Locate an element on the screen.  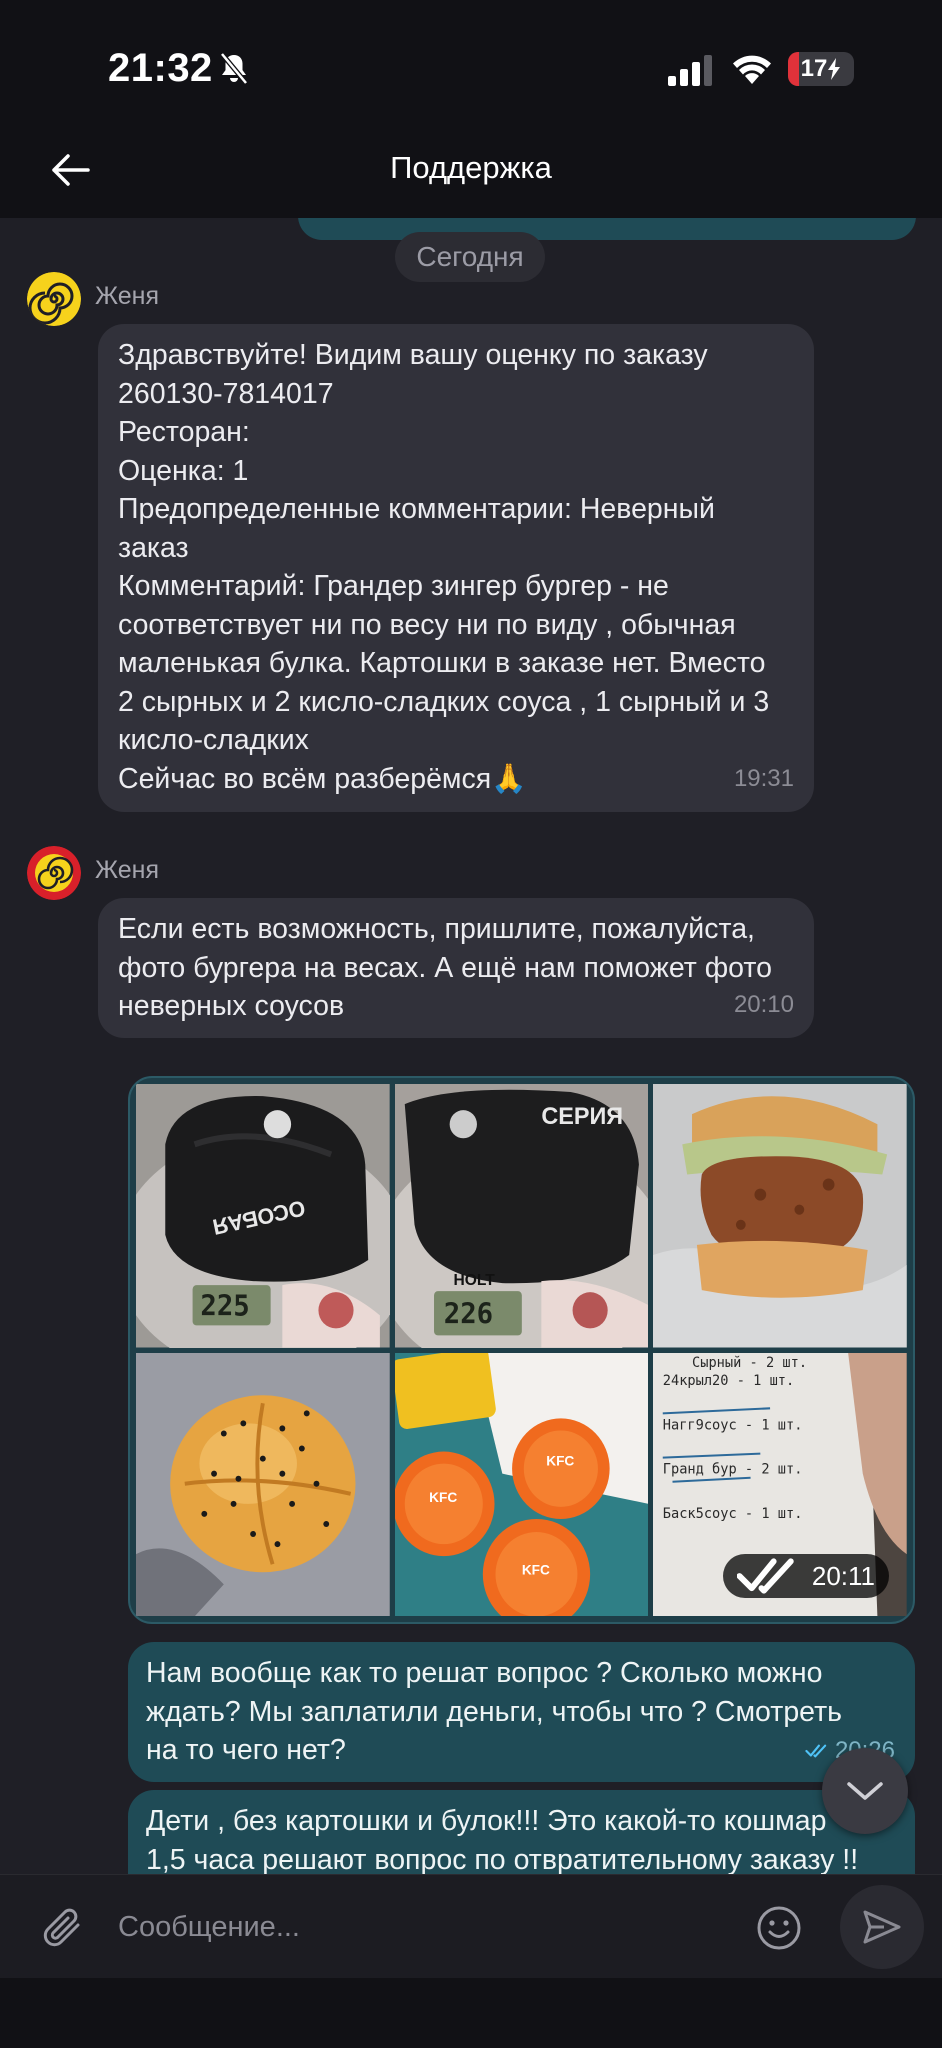
photo-image: KFC KFC KFC is located at coordinates (521, 1484).